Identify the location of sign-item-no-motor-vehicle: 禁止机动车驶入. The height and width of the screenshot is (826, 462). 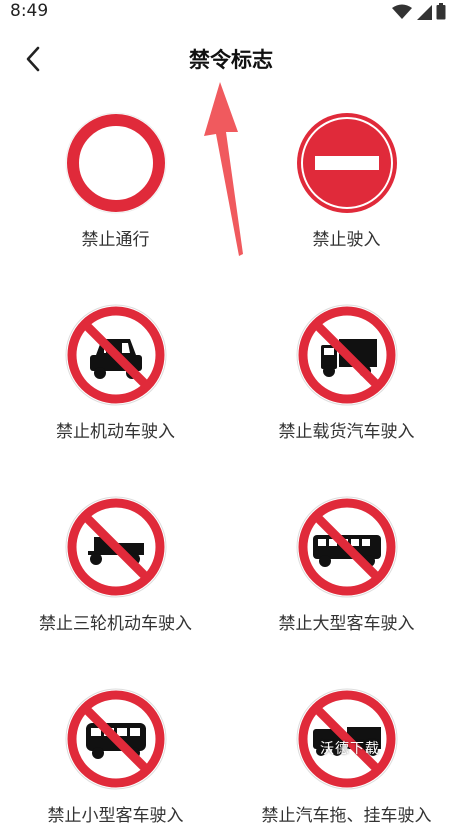
(115, 372).